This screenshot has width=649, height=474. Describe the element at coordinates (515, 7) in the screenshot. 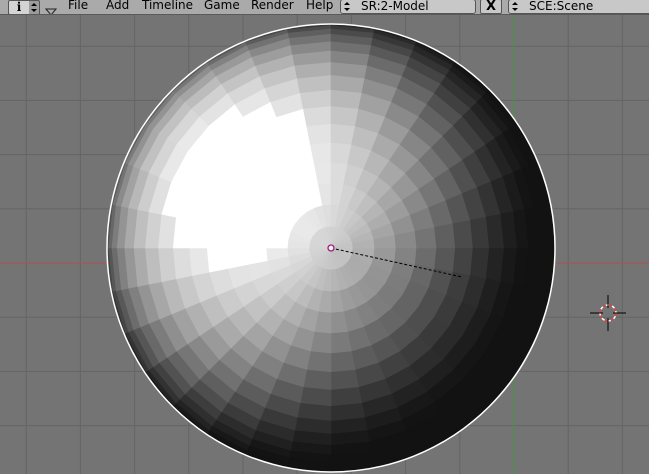

I see `scene-browse-icon` at that location.